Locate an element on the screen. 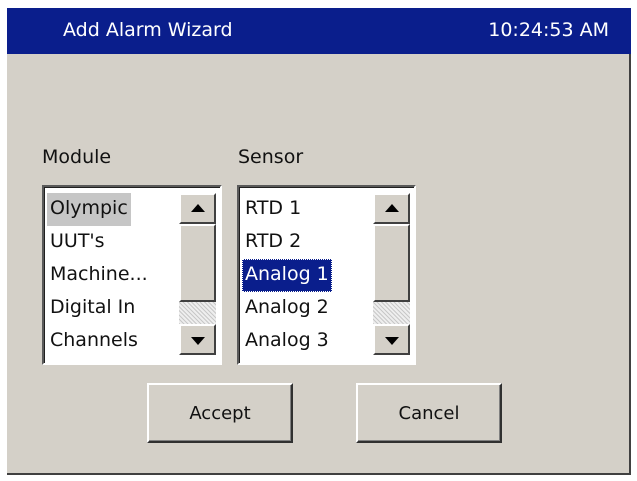 This screenshot has height=481, width=637. sensor-scroll-up-button is located at coordinates (391, 208).